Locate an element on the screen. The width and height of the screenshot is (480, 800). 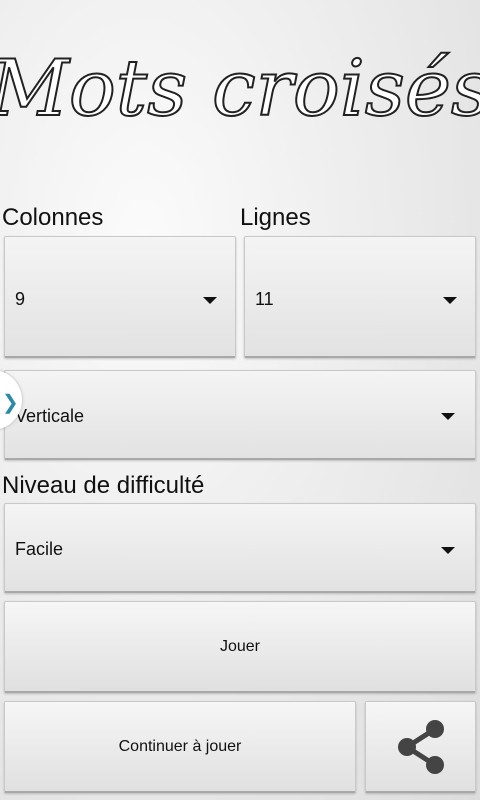
share-button is located at coordinates (420, 747).